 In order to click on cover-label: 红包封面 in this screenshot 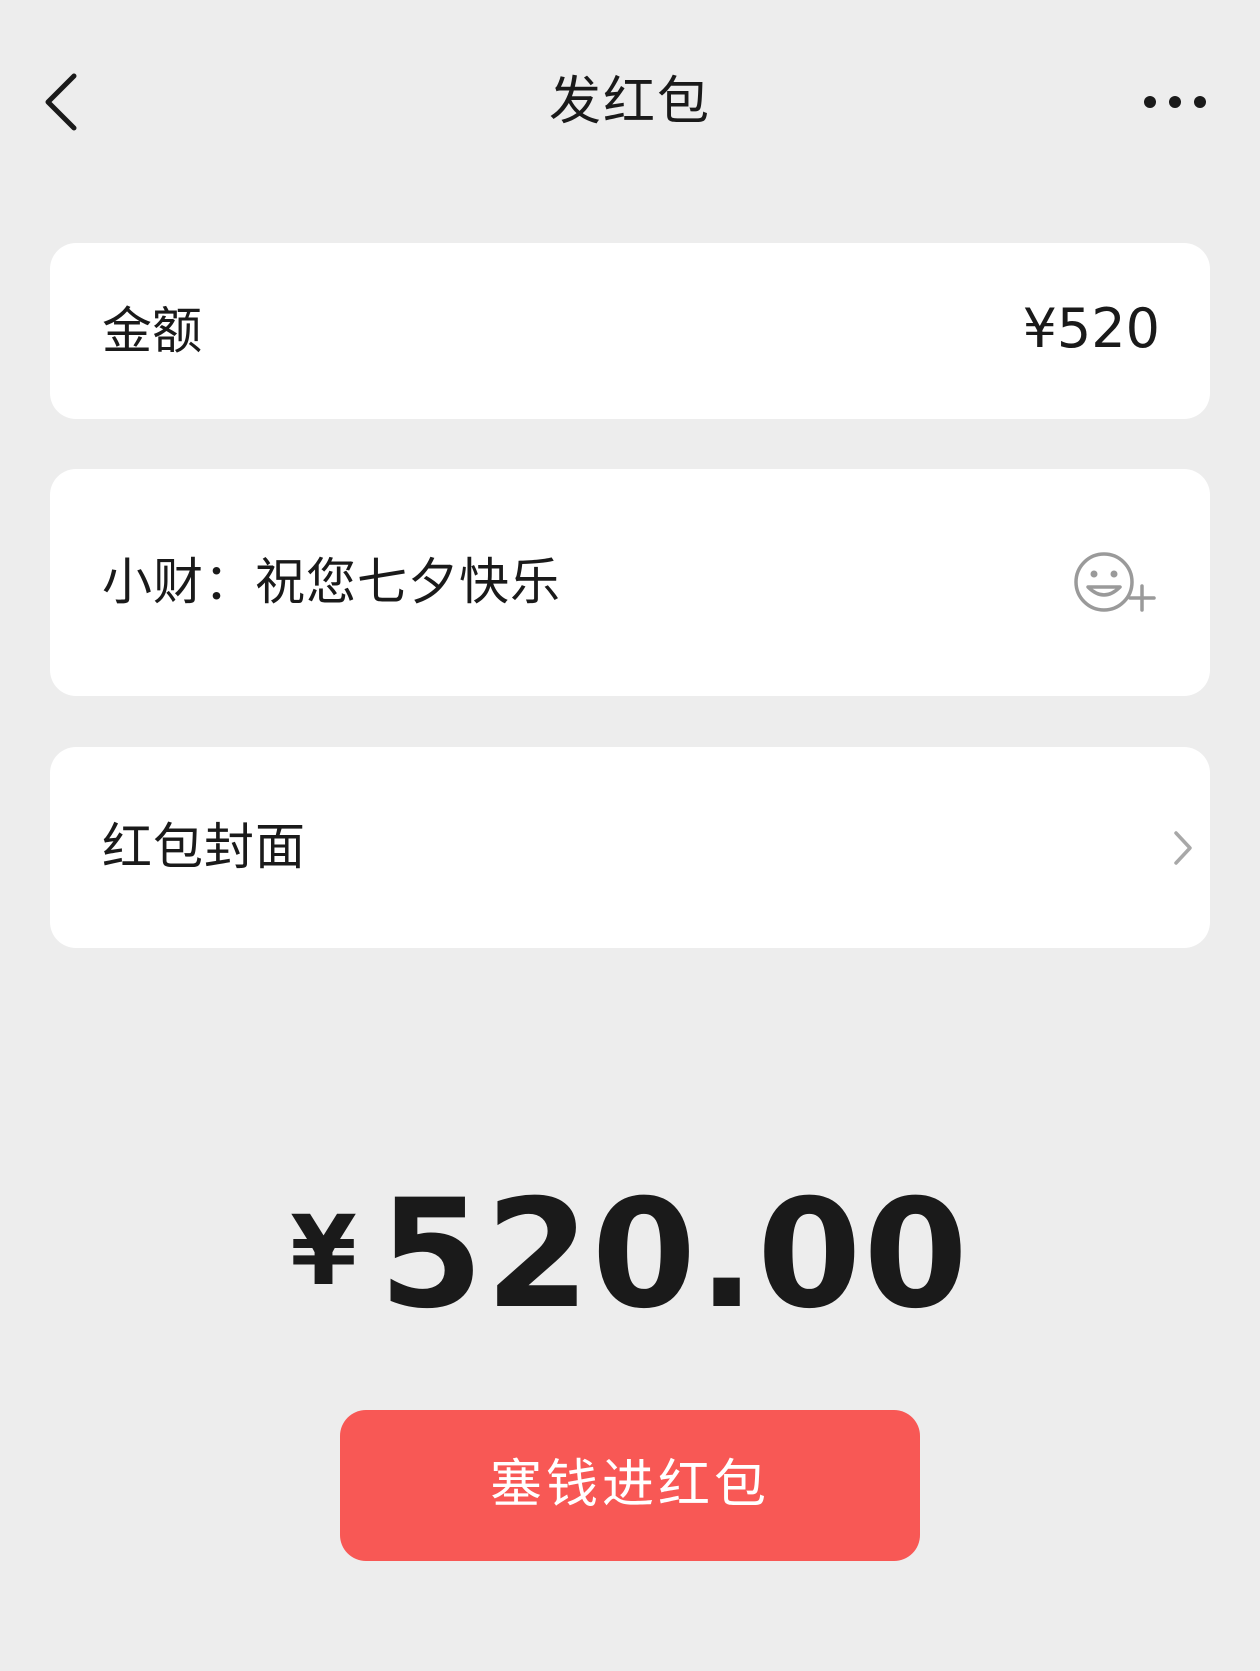, I will do `click(204, 847)`.